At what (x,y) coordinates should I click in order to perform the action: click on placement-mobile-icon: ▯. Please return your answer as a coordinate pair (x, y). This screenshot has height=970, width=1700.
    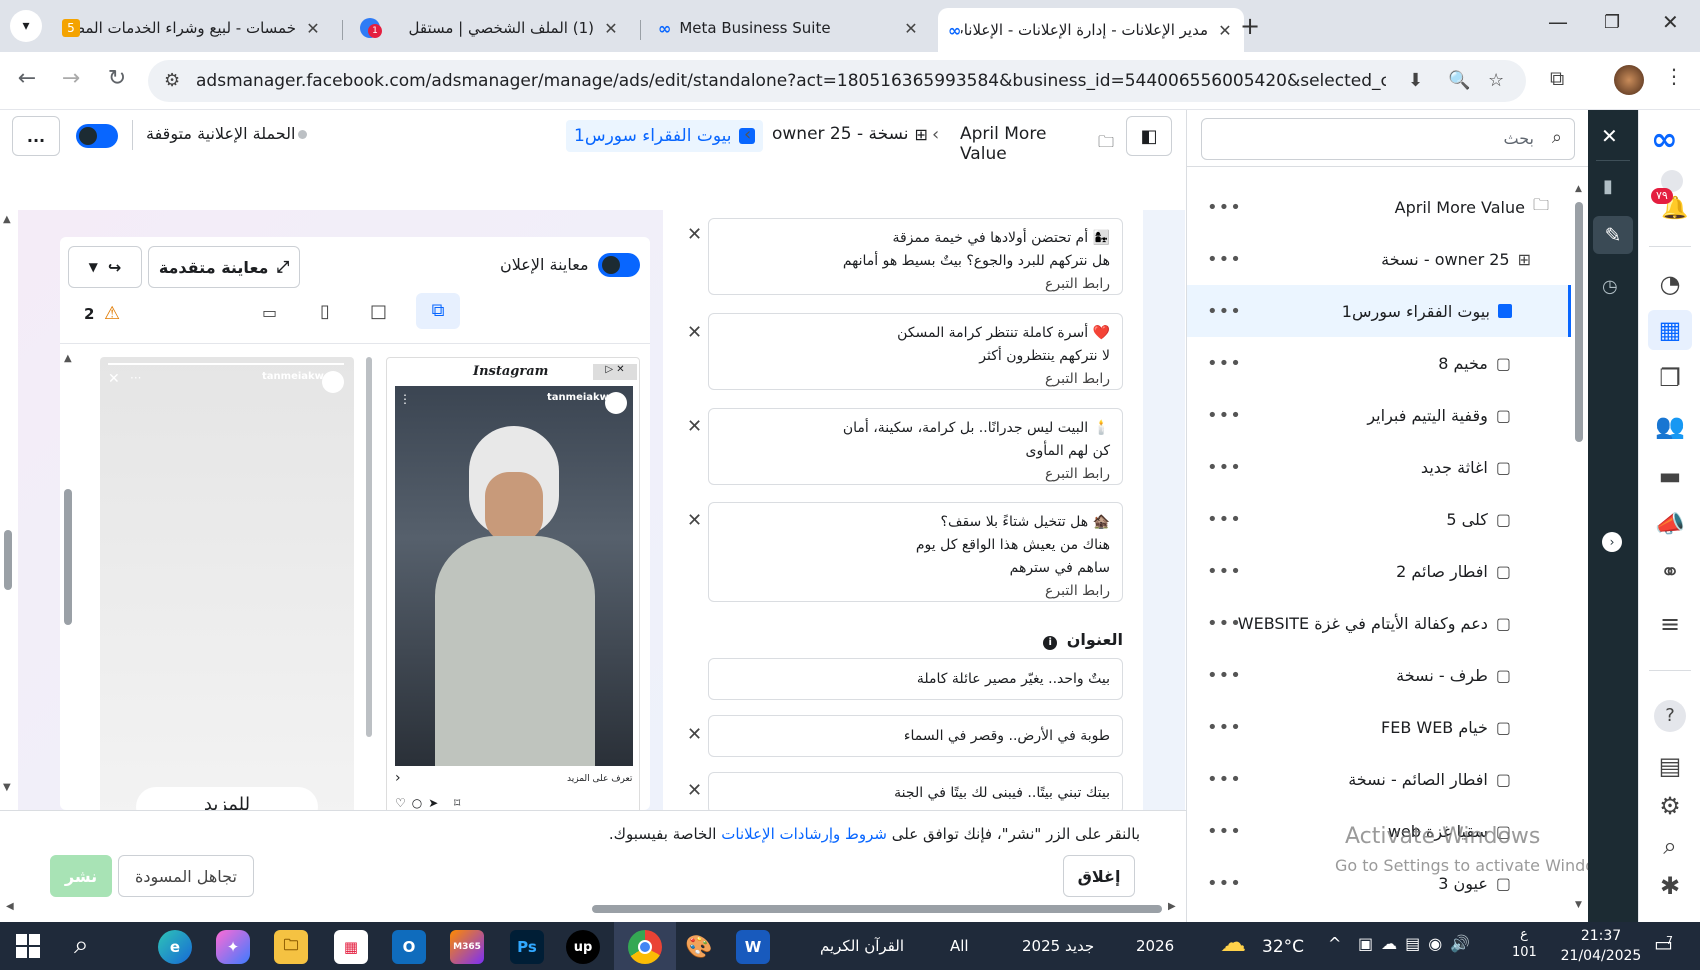
    Looking at the image, I should click on (325, 311).